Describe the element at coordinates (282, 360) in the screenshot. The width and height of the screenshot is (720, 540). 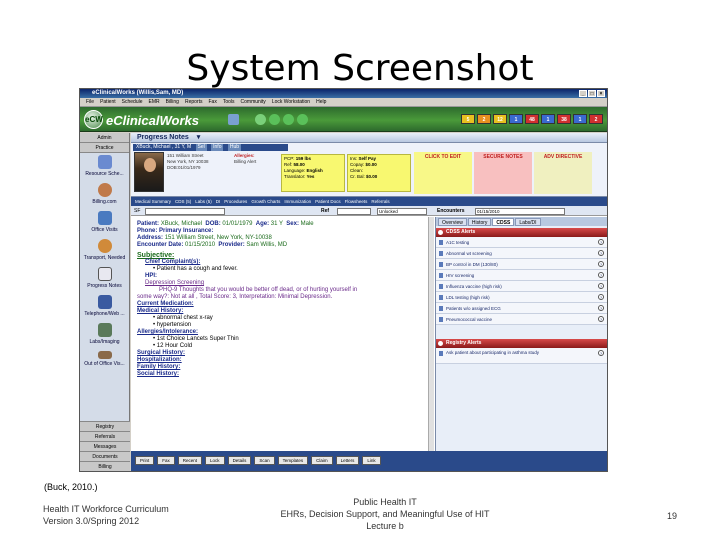
I see `hospitalization-link: Hospitalization:` at that location.